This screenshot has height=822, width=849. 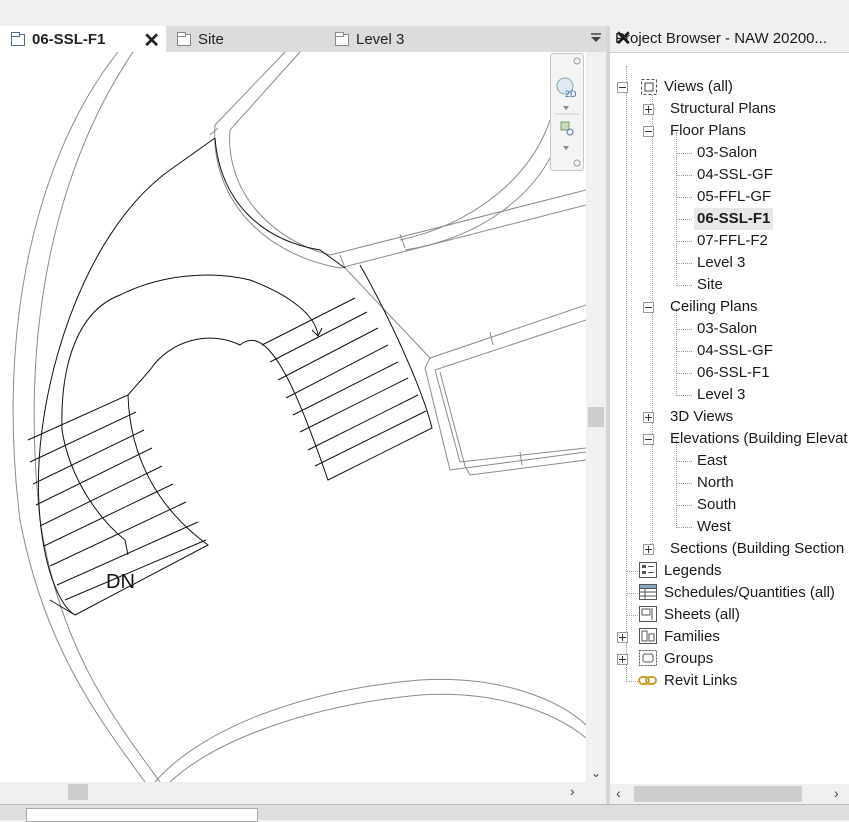 What do you see at coordinates (648, 570) in the screenshot?
I see `legends-icon` at bounding box center [648, 570].